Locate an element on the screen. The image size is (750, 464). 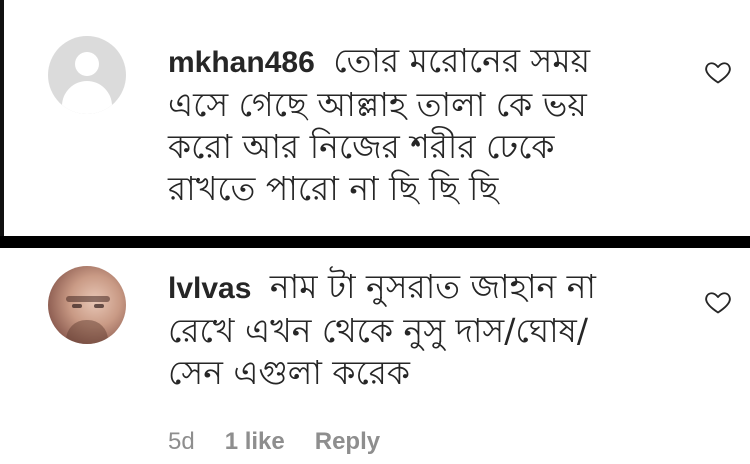
photo-eye-right is located at coordinates (99, 306).